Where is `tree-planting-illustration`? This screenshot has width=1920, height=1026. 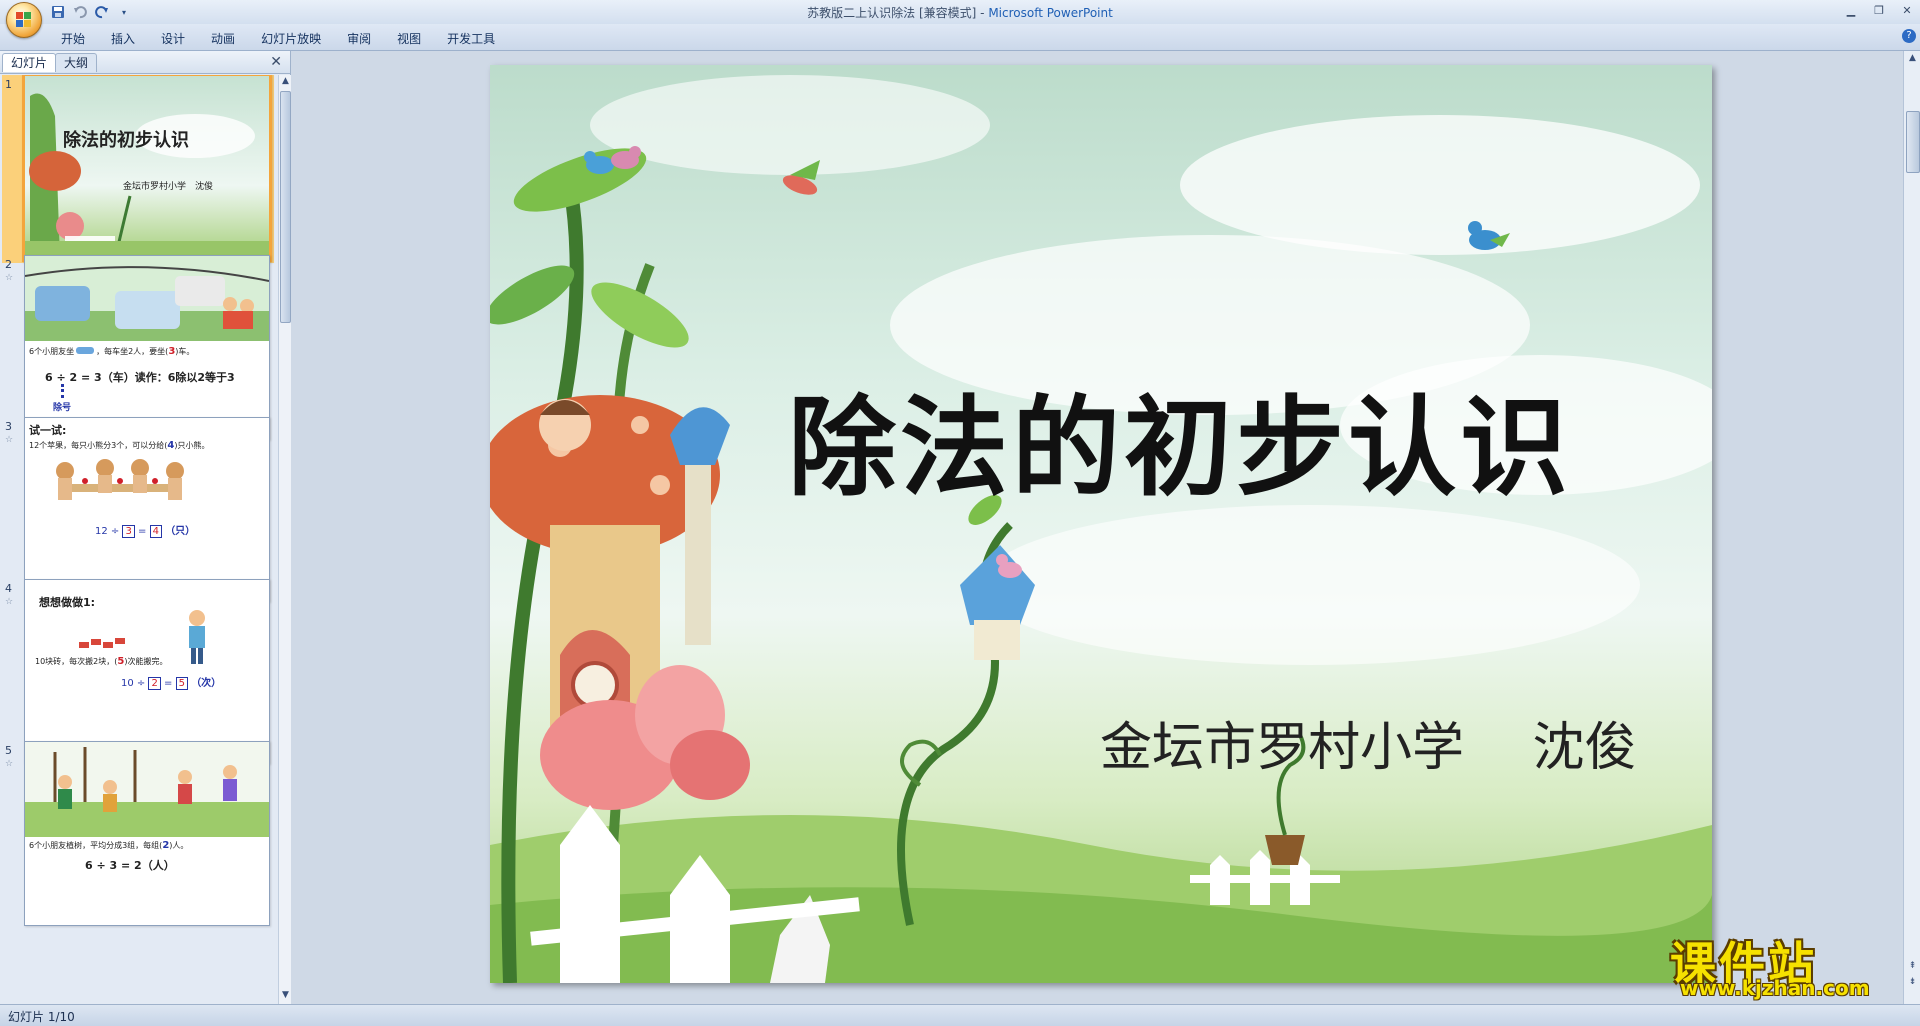
tree-planting-illustration is located at coordinates (147, 789).